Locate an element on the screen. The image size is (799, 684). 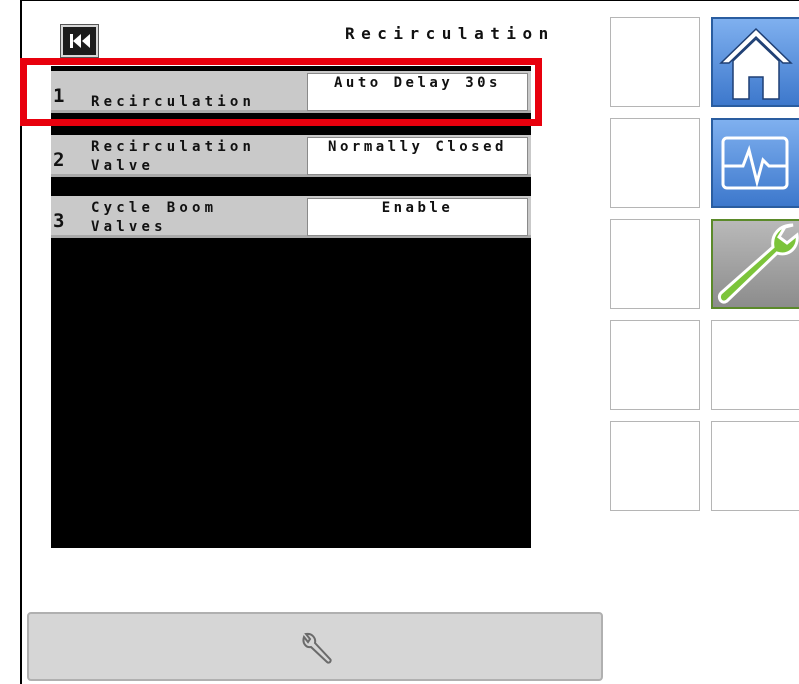
row-number: 2 is located at coordinates (59, 160).